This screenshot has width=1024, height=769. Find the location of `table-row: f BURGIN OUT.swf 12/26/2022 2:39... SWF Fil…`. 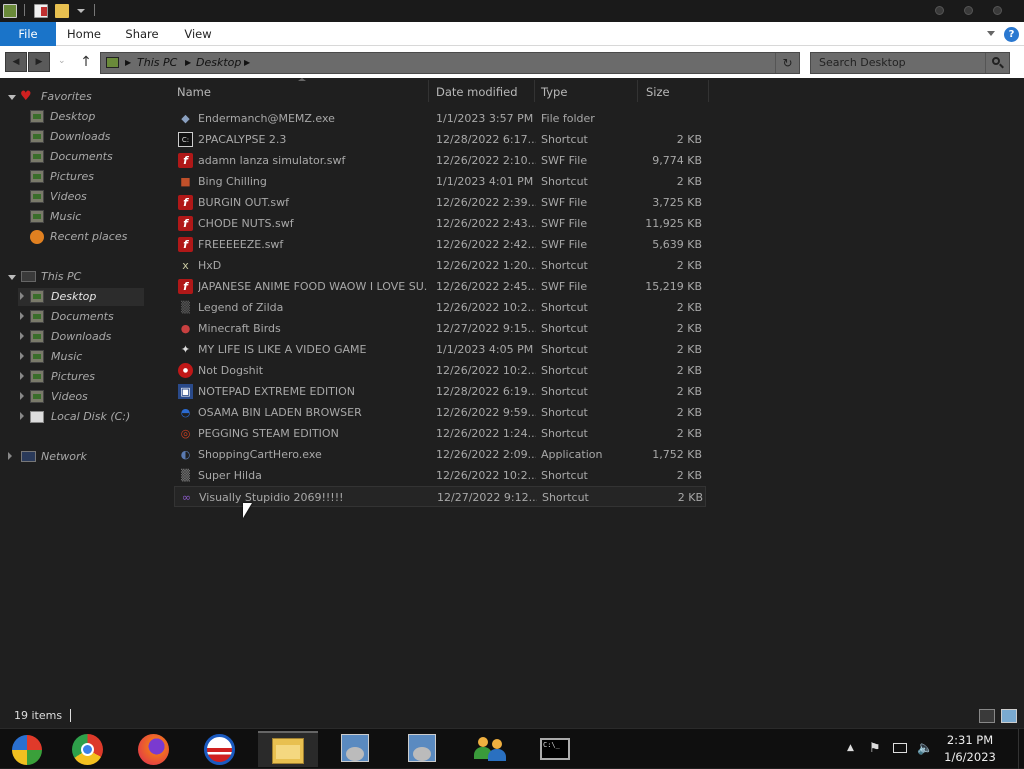

table-row: f BURGIN OUT.swf 12/26/2022 2:39... SWF Fil… is located at coordinates (440, 202).